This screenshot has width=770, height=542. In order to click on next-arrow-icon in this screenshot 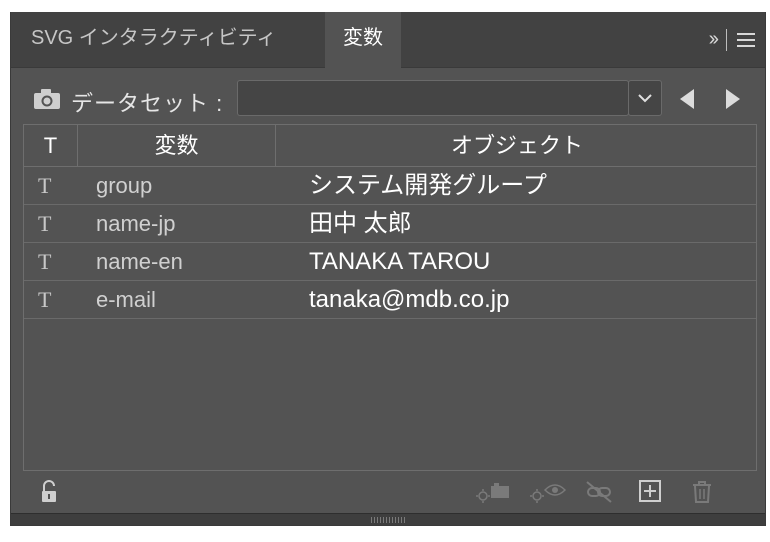, I will do `click(733, 99)`.